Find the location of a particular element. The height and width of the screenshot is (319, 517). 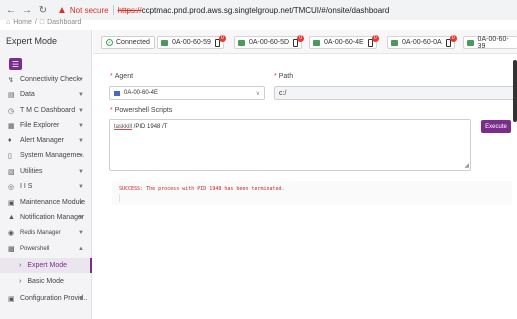

sidebar-item-system-management: ▯ System Manageme.. ▼ is located at coordinates (46, 155).